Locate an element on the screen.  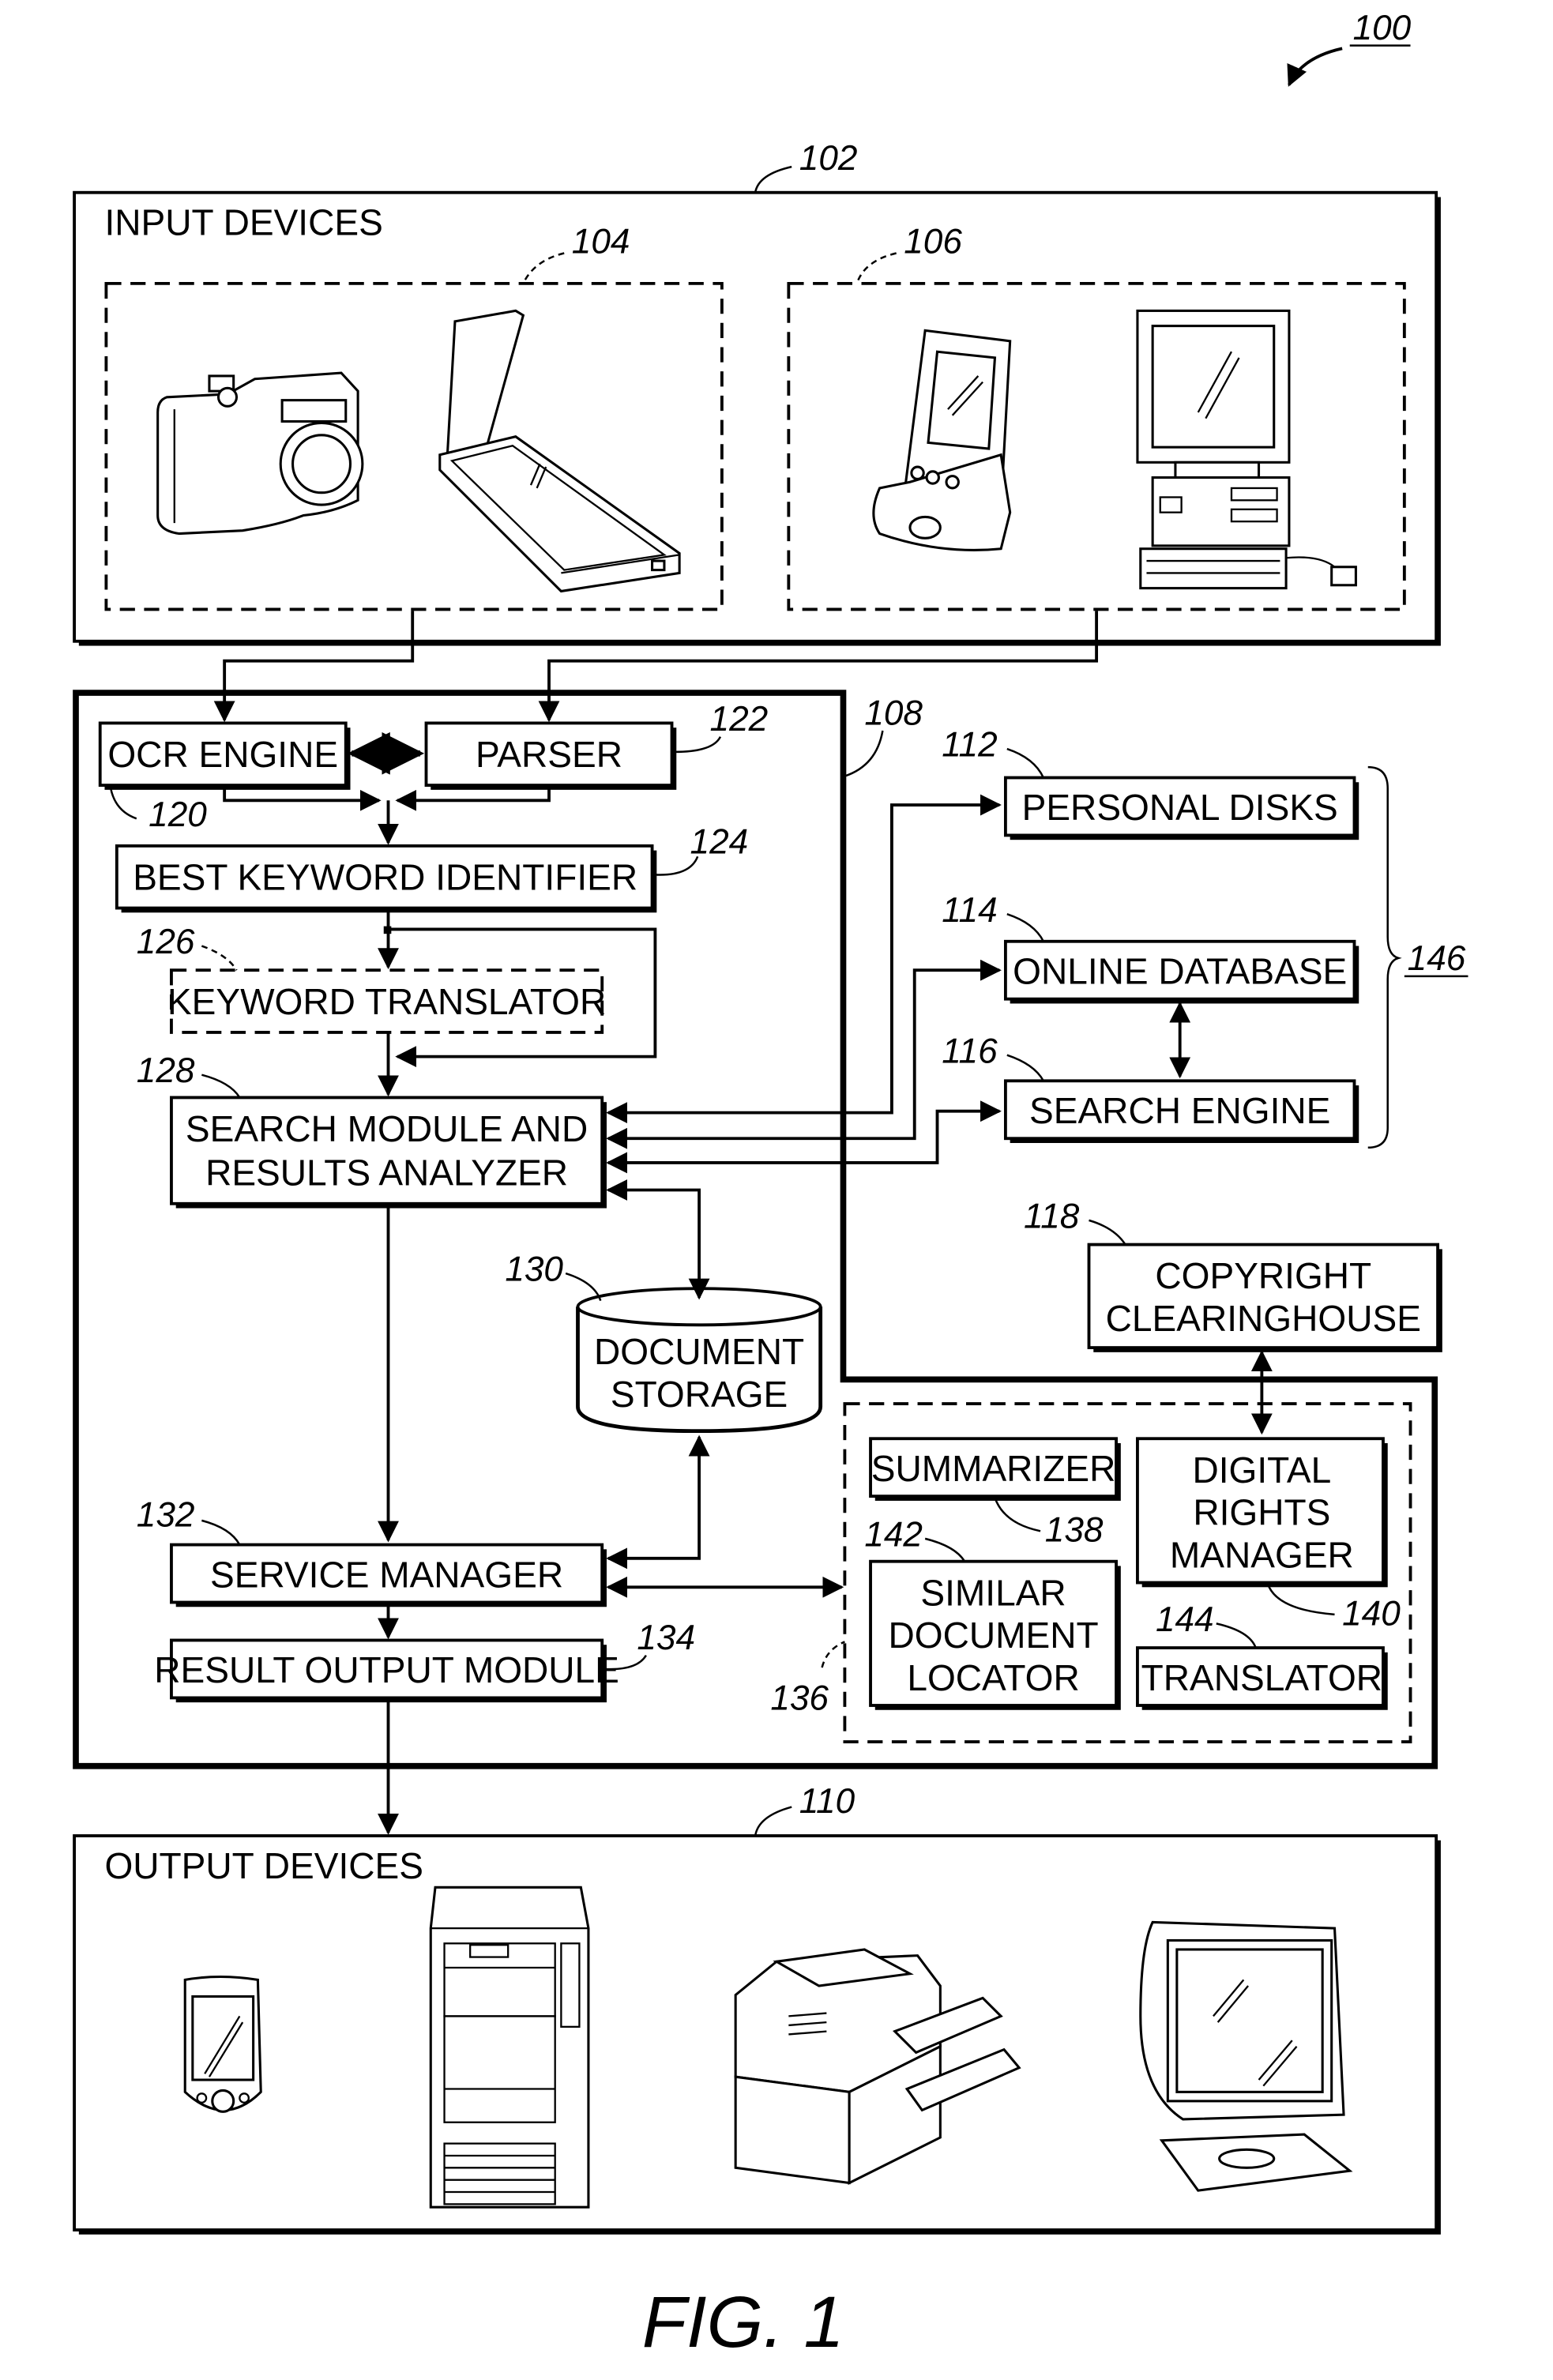
ref-110: 110 is located at coordinates (827, 1801).